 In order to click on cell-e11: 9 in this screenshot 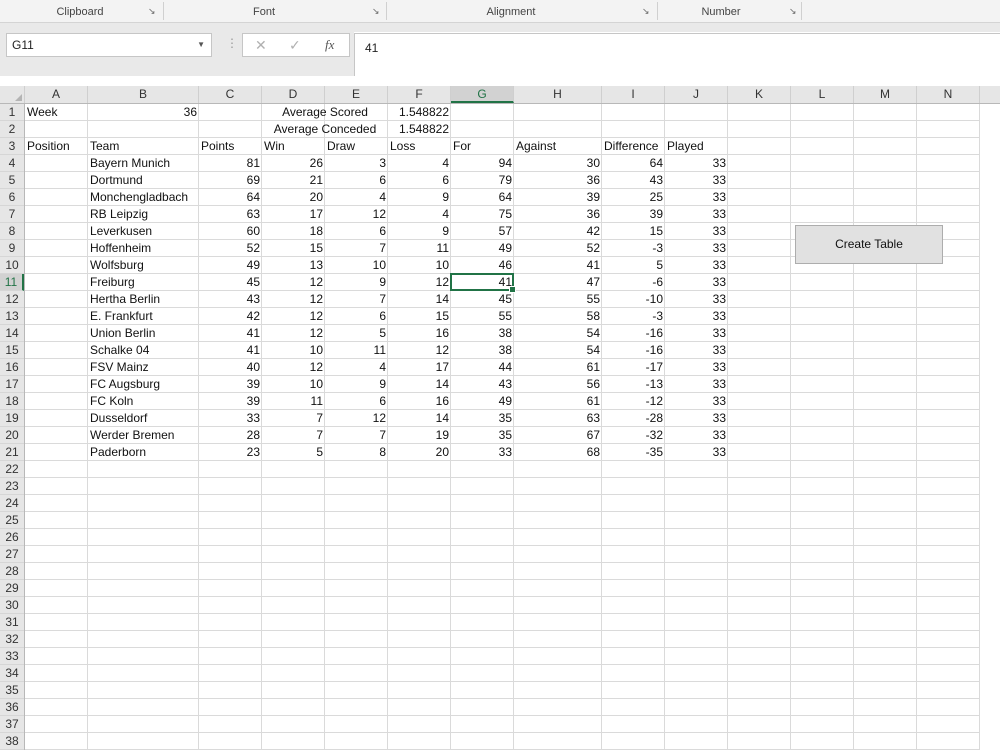, I will do `click(356, 282)`.